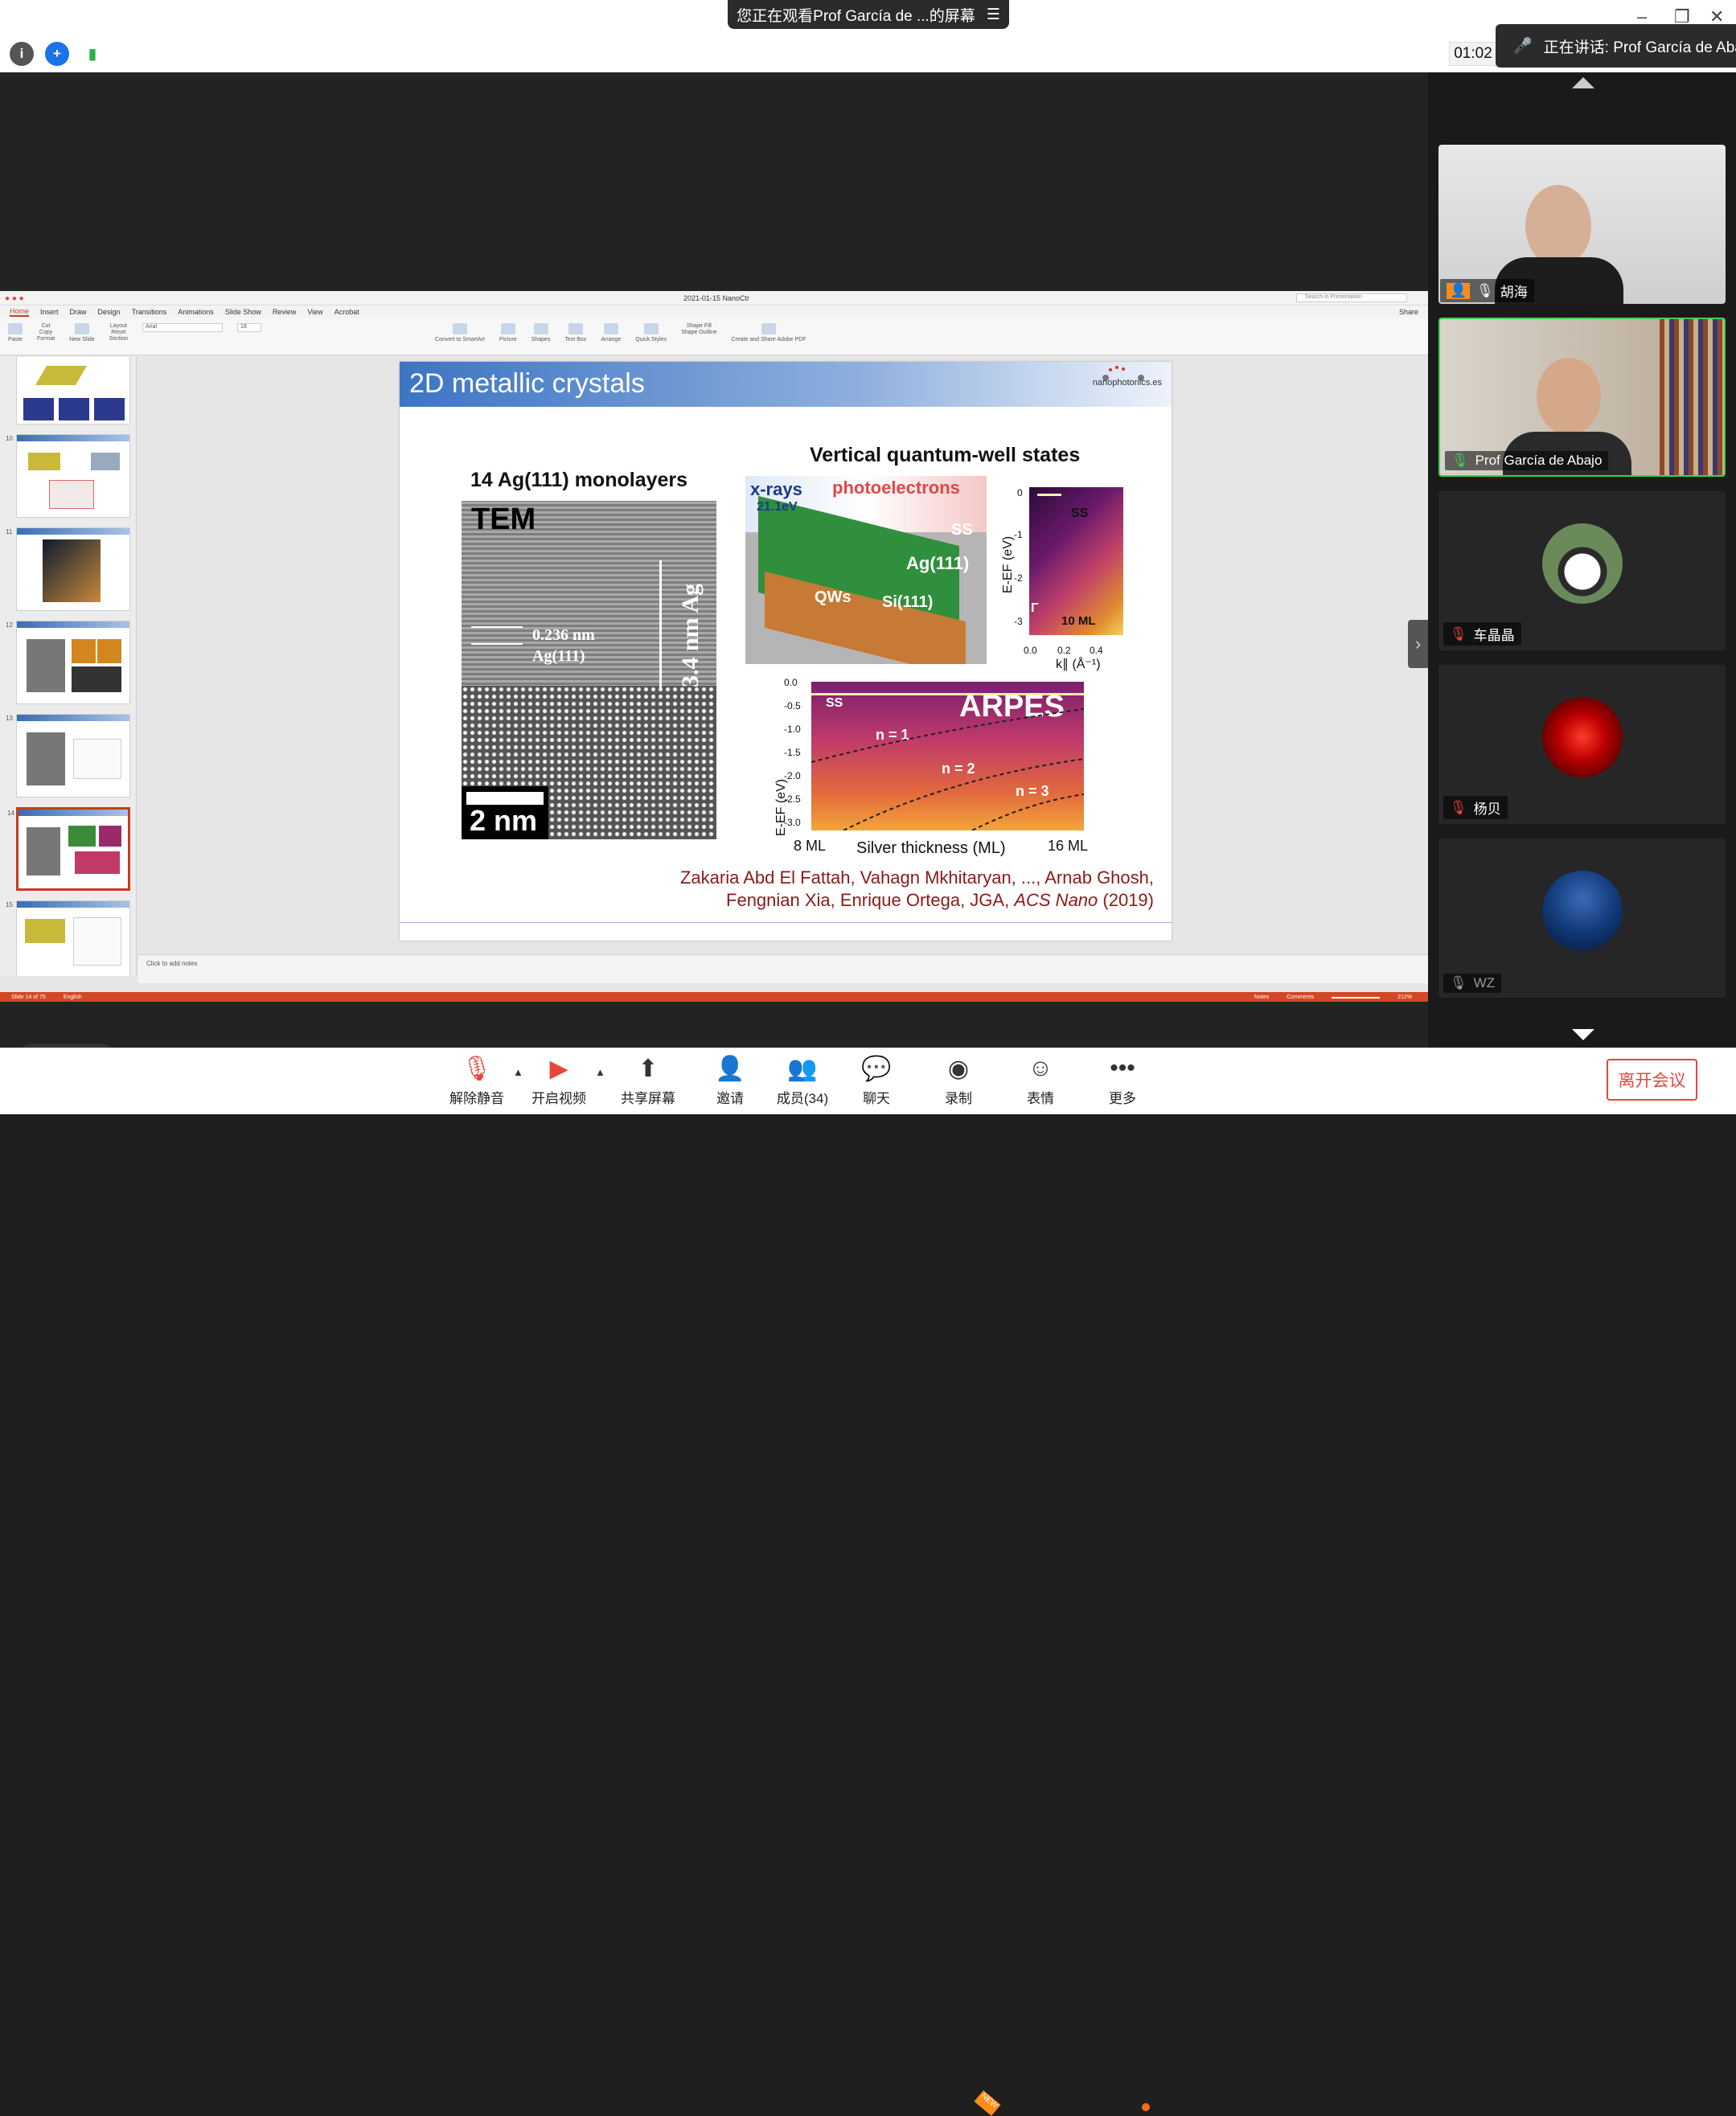 The height and width of the screenshot is (2116, 1736). I want to click on meeting-info-row: i + ▮, so click(57, 54).